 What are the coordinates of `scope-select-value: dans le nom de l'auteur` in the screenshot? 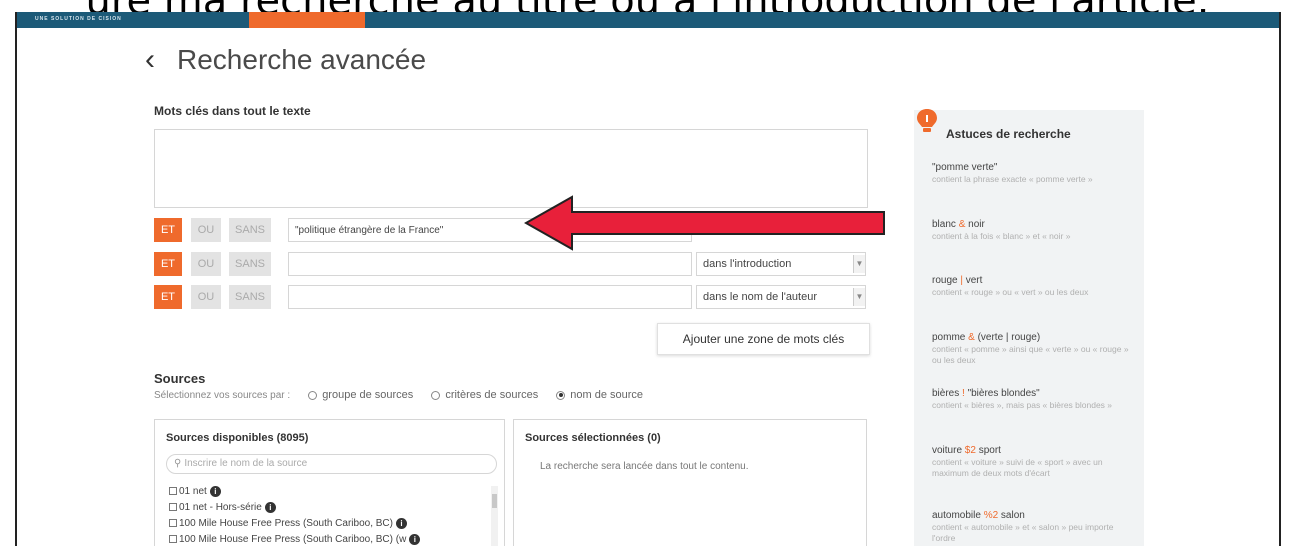 It's located at (760, 297).